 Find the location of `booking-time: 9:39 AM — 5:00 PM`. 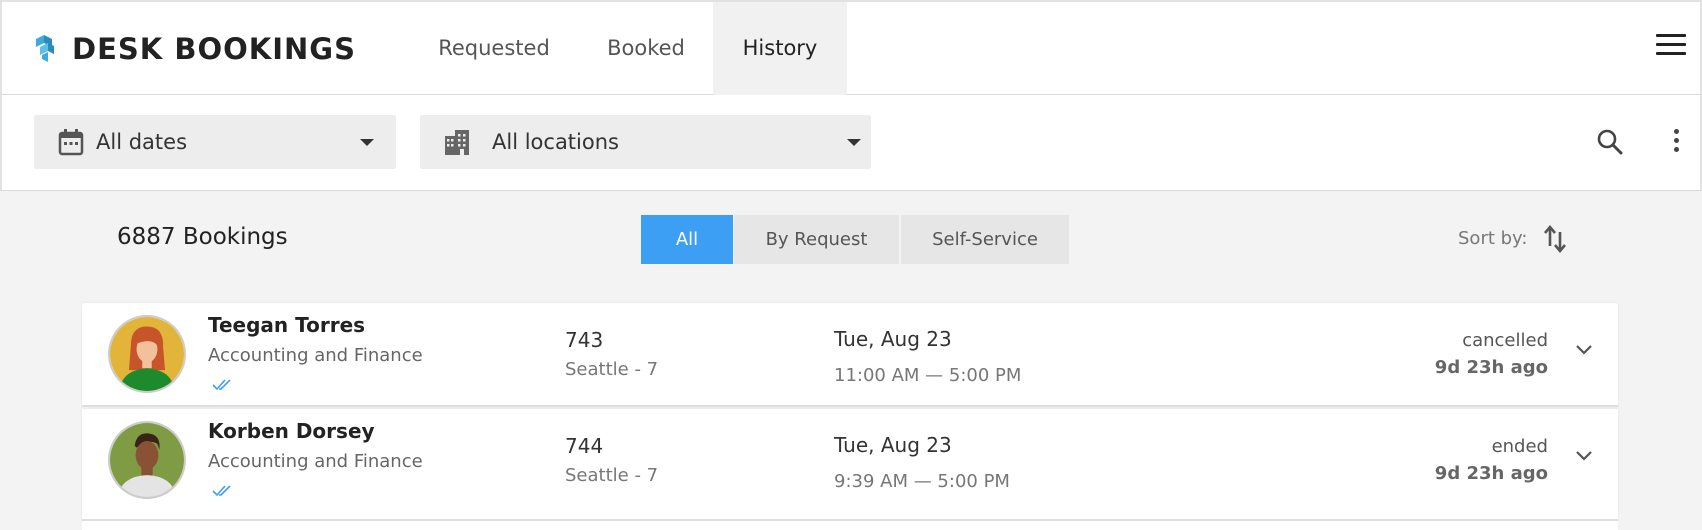

booking-time: 9:39 AM — 5:00 PM is located at coordinates (922, 481).